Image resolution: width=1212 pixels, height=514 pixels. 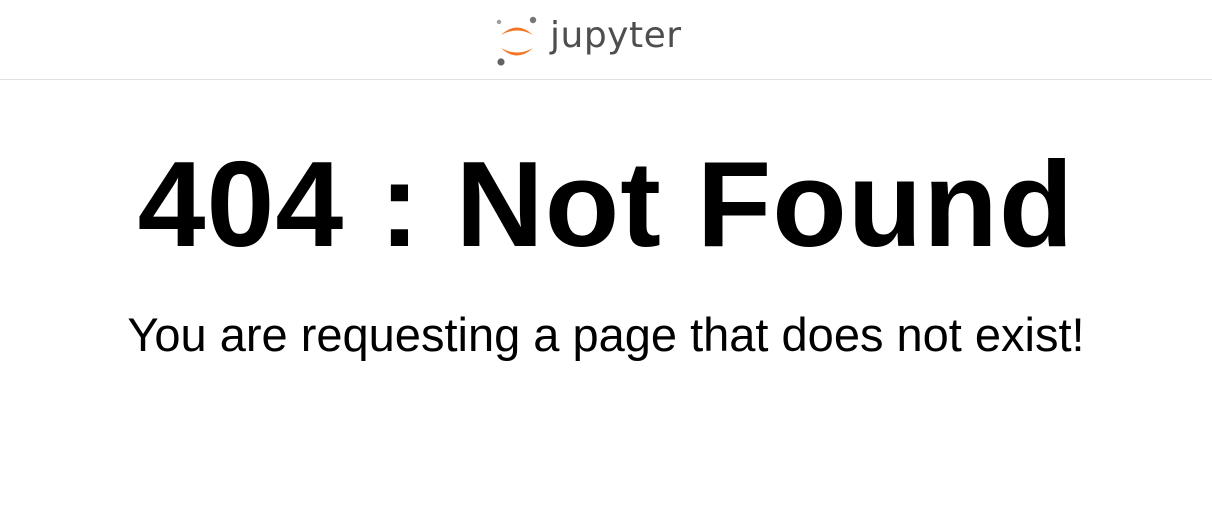 What do you see at coordinates (616, 35) in the screenshot?
I see `jupyter-wordmark: jupyter` at bounding box center [616, 35].